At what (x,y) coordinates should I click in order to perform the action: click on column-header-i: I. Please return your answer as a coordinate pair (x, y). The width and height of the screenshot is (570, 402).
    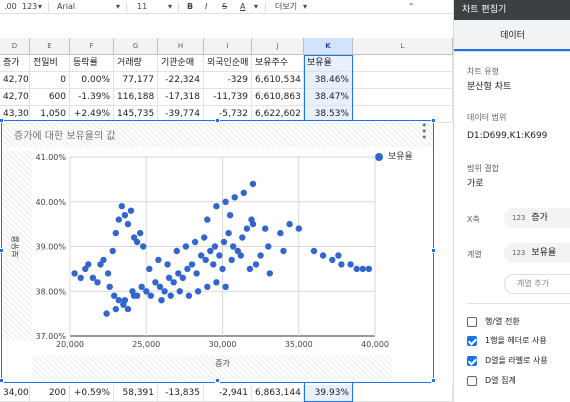
    Looking at the image, I should click on (228, 46).